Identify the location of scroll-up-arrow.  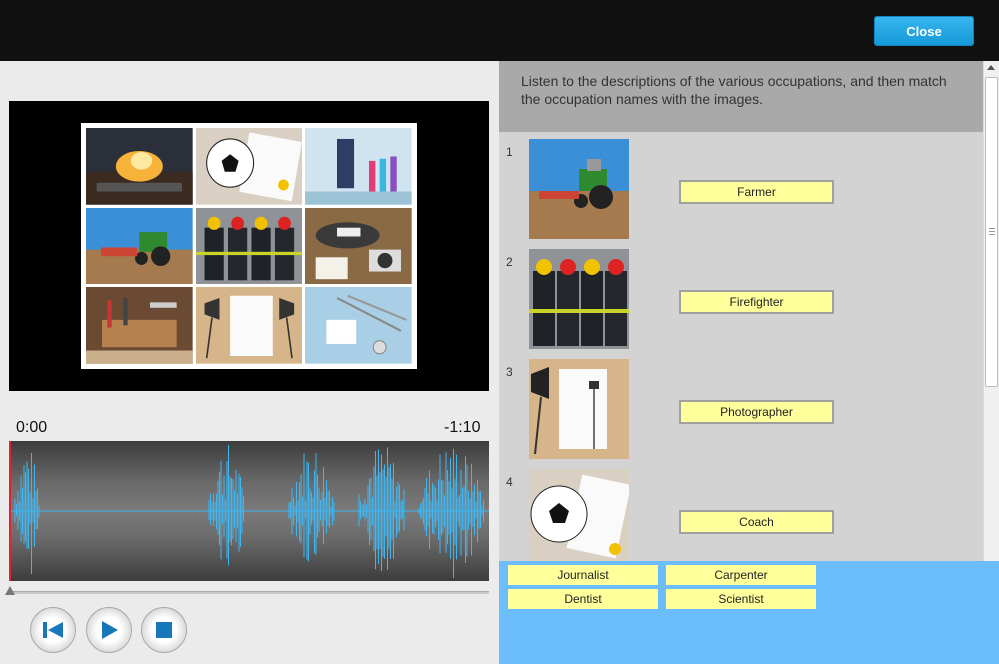
(991, 67).